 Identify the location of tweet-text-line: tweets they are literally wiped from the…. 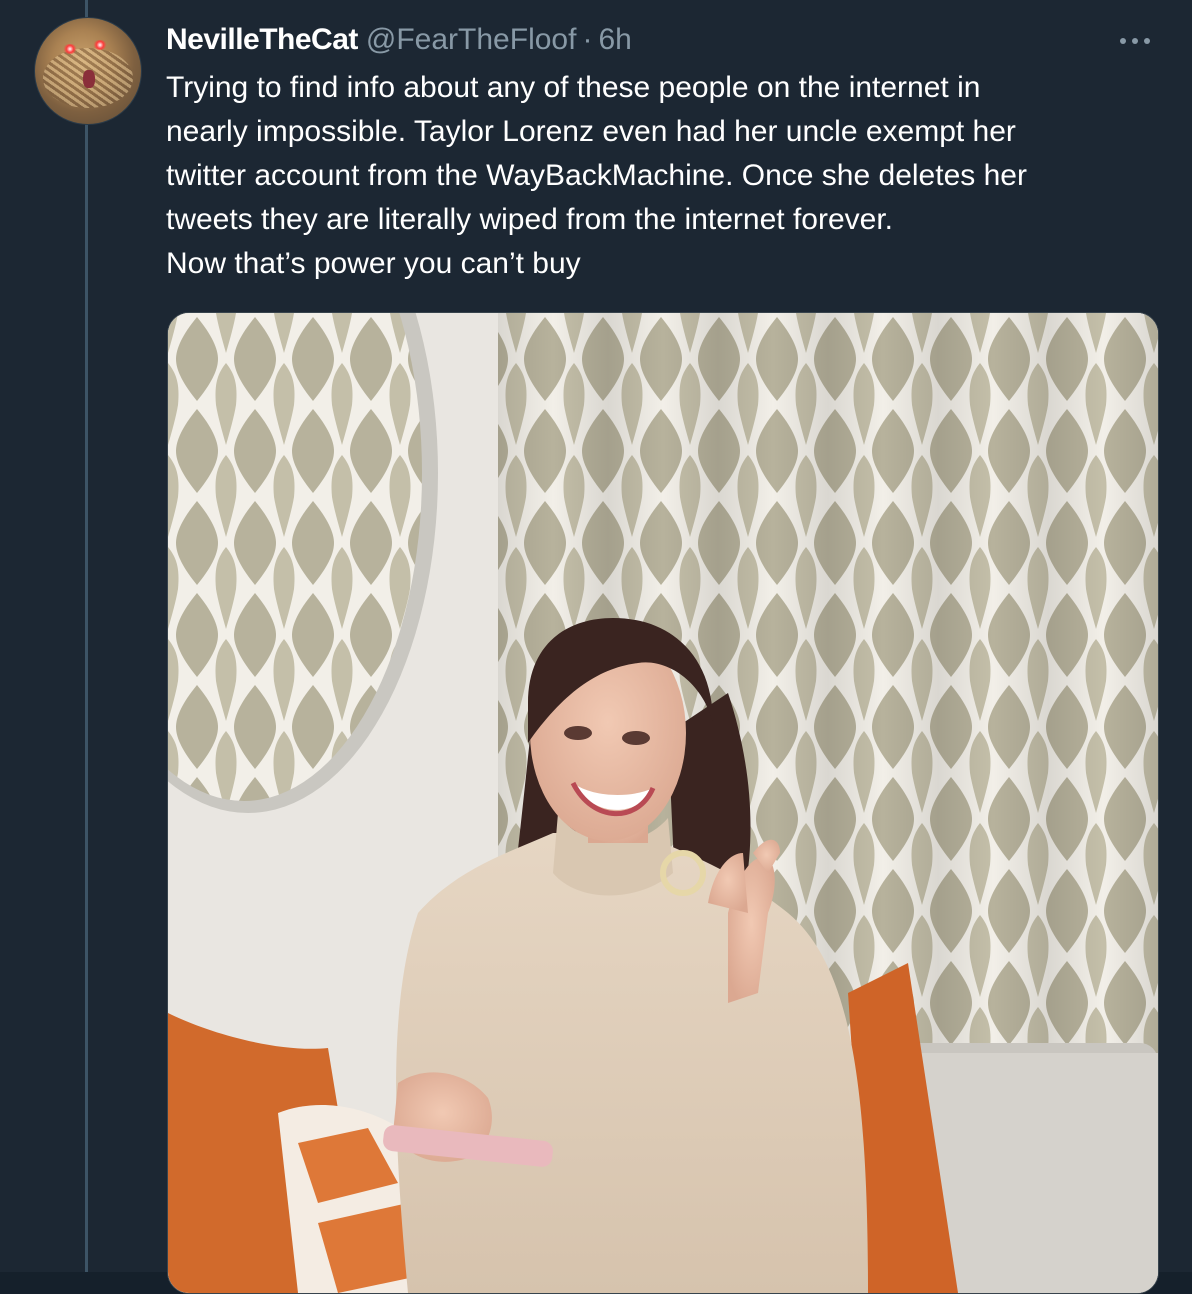
(530, 219).